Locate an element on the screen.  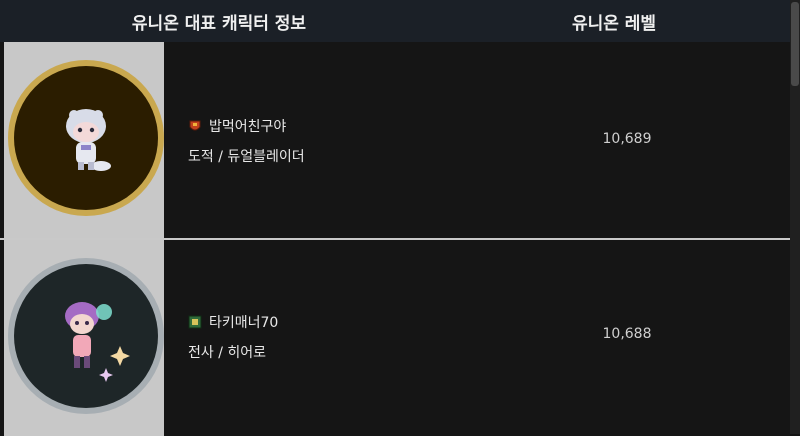
character-info: 타키매너70 전사 / 히어로 is located at coordinates (233, 337).